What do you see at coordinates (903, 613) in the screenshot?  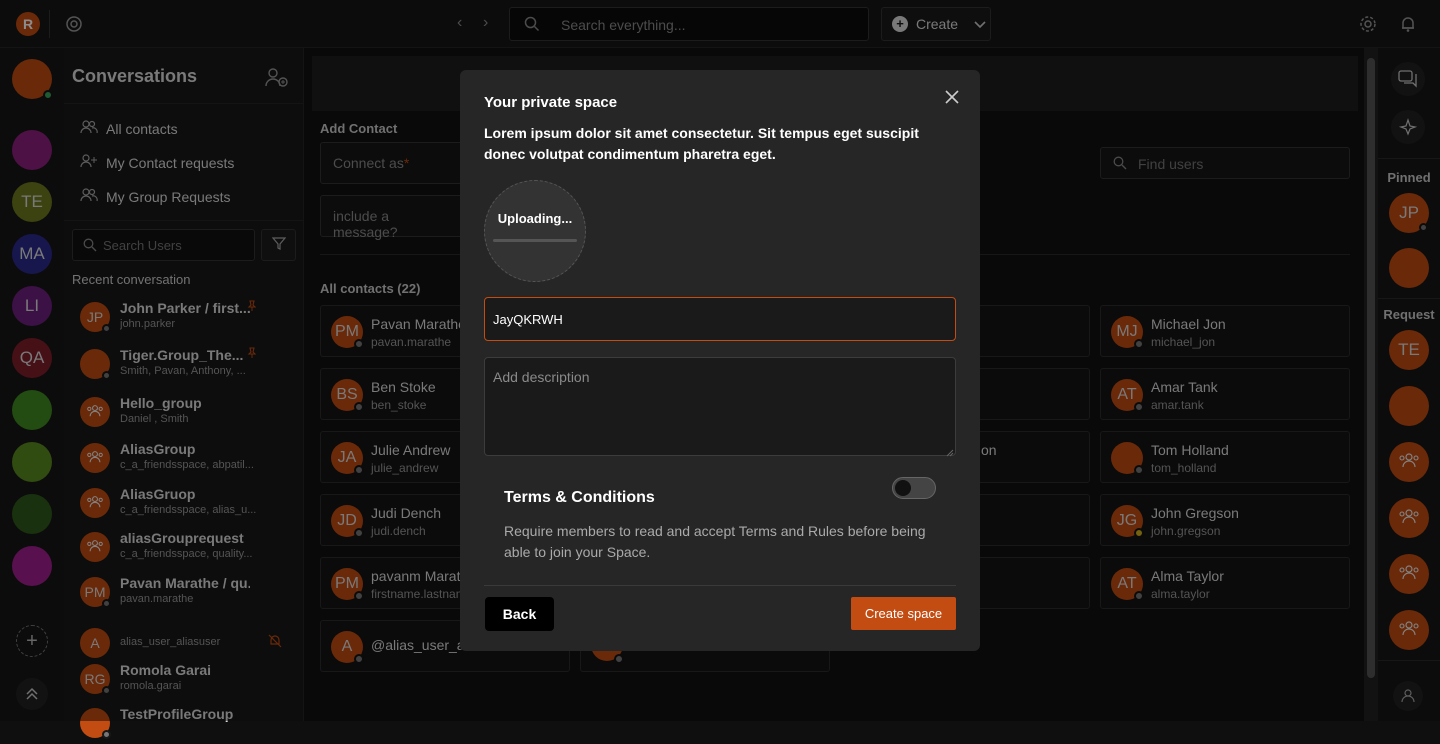 I see `create-space-button: Create space` at bounding box center [903, 613].